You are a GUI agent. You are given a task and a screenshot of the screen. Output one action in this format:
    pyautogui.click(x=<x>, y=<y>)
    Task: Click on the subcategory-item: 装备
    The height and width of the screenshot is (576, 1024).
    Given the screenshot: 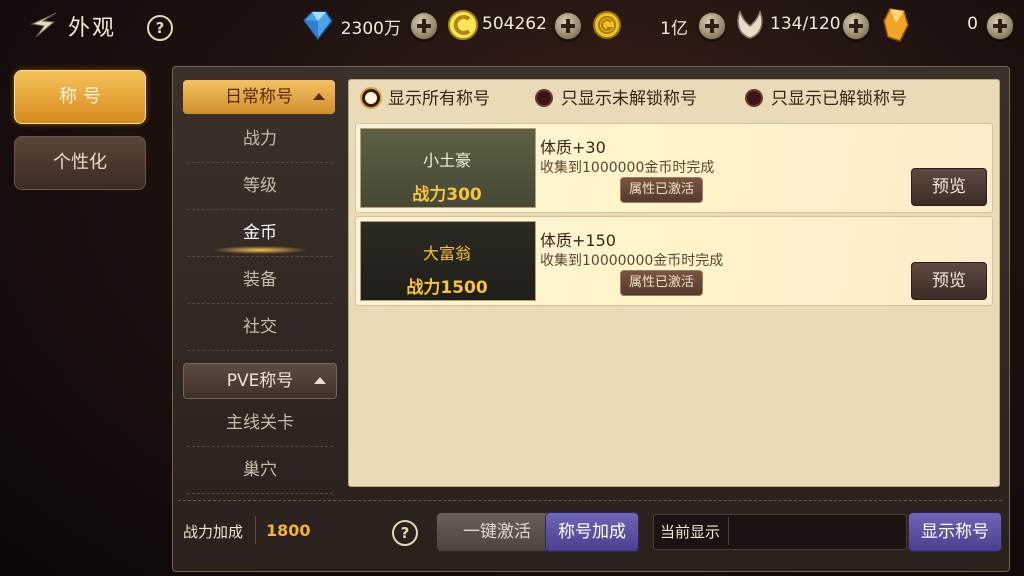 What is the action you would take?
    pyautogui.click(x=260, y=280)
    